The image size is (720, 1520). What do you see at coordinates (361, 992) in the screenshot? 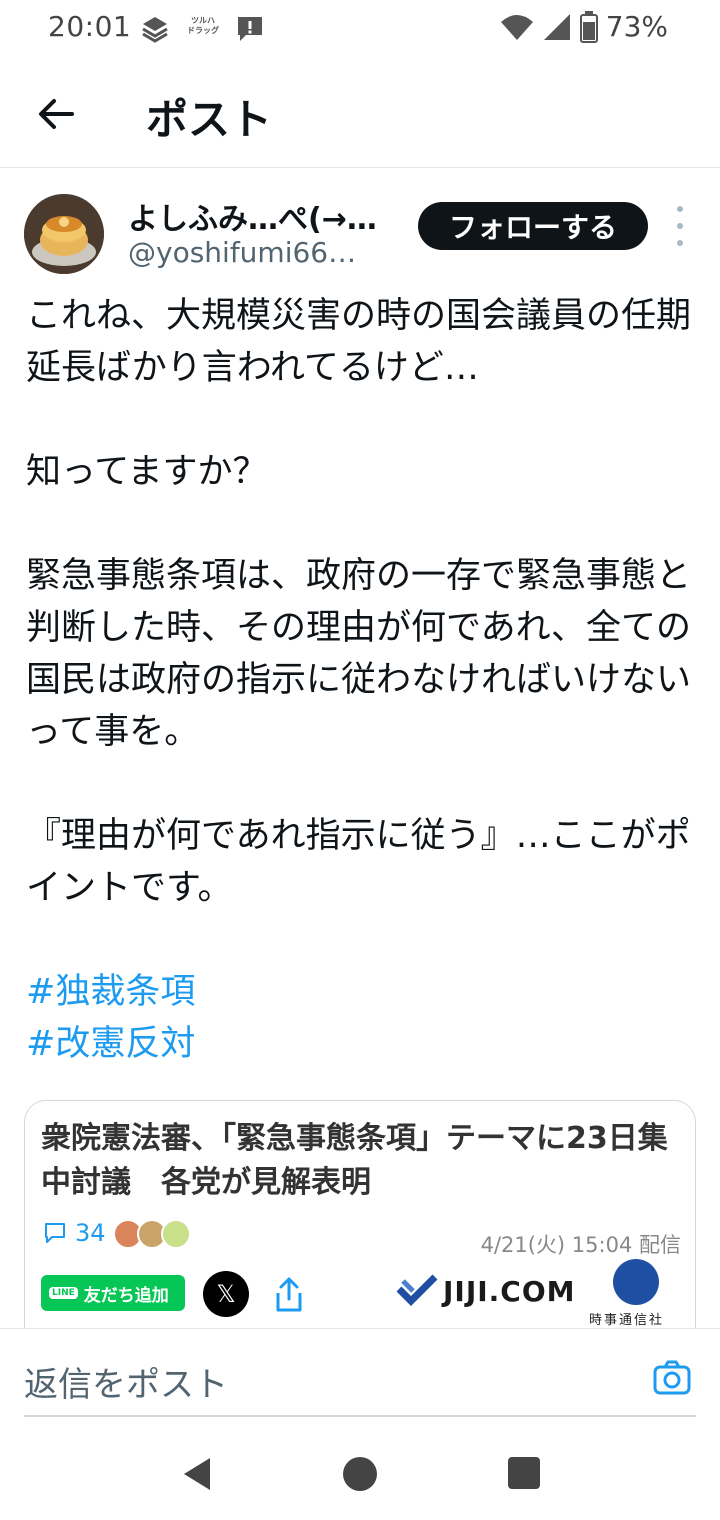
I see `hashtag-link: #独裁条項` at bounding box center [361, 992].